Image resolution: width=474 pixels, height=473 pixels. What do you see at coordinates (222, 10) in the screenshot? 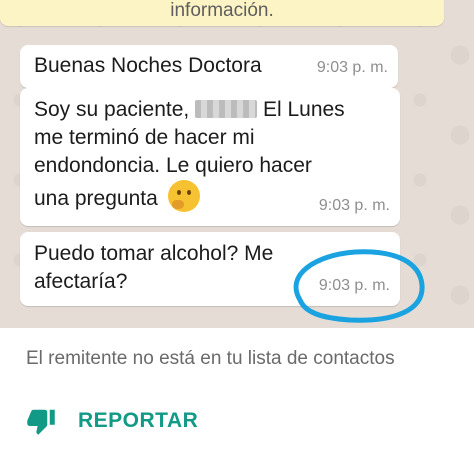
I see `system-notice-text: información.` at bounding box center [222, 10].